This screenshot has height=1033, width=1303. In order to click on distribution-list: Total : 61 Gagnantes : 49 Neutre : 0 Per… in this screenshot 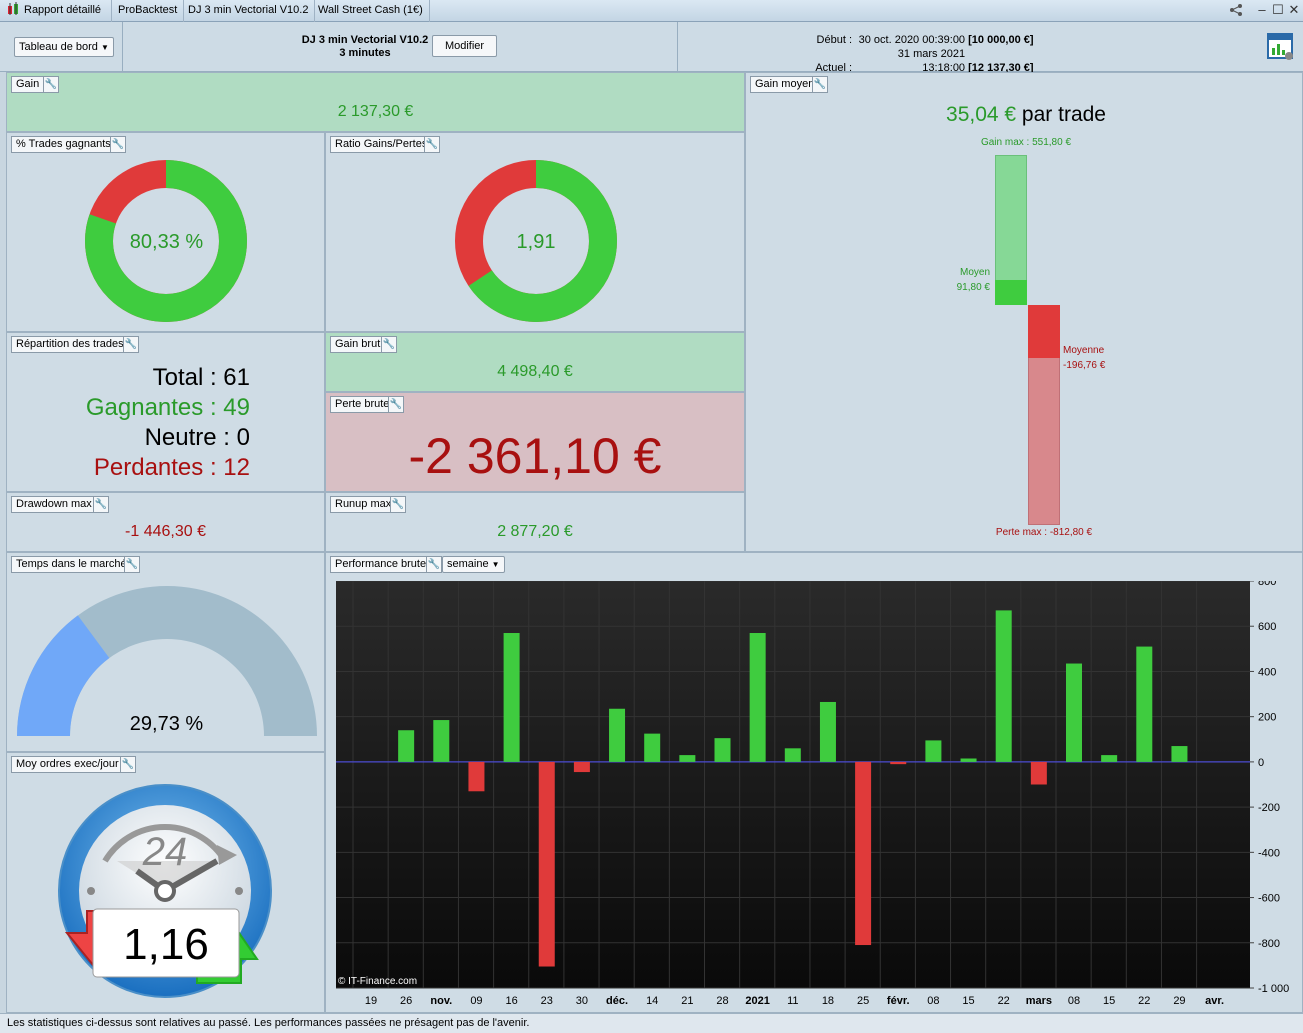, I will do `click(128, 423)`.